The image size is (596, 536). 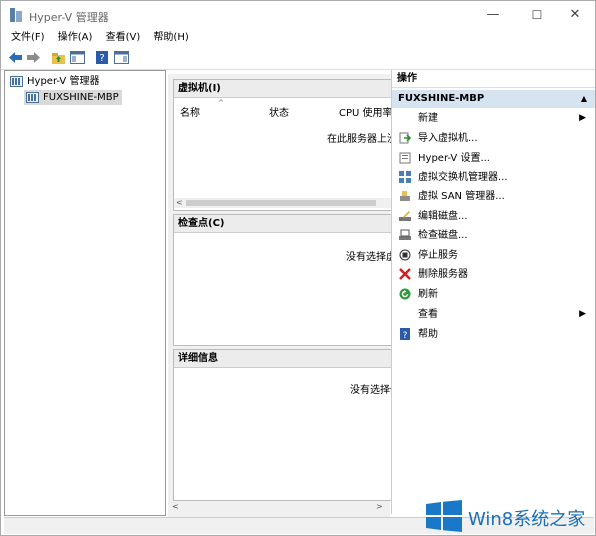 I want to click on checkpoint-empty-message: 没有选择虚拟机, so click(x=368, y=257).